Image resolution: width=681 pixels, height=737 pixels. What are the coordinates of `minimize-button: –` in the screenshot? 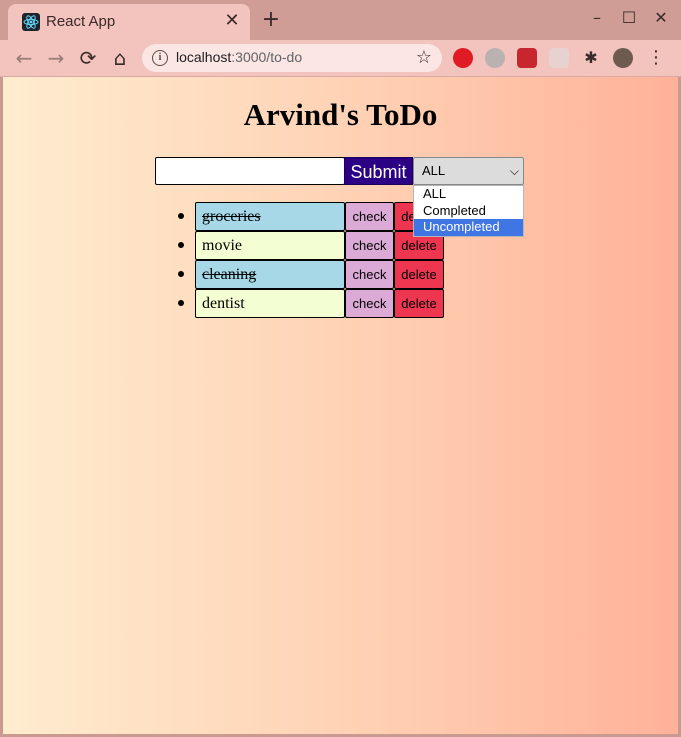 It's located at (597, 18).